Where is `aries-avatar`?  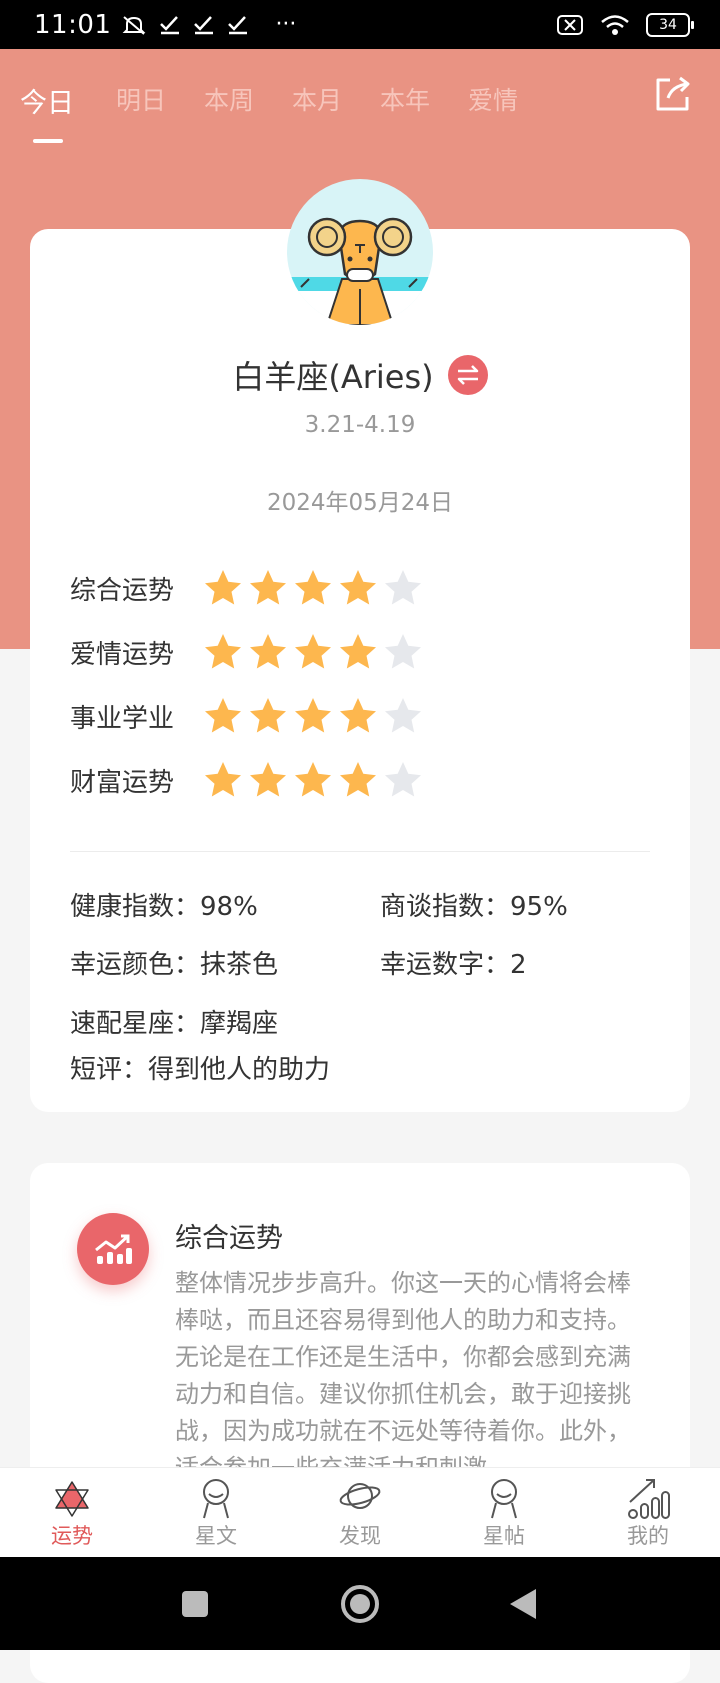 aries-avatar is located at coordinates (360, 252).